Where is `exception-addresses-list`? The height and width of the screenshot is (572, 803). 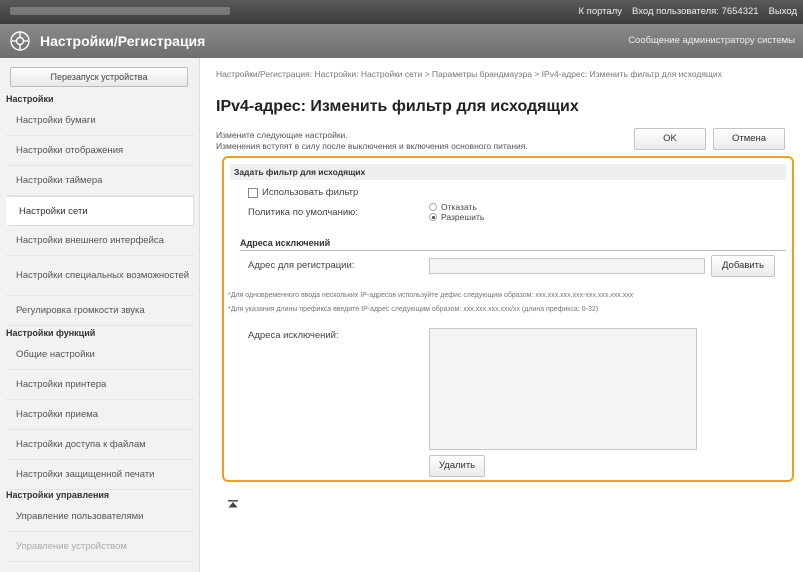
exception-addresses-list is located at coordinates (563, 389).